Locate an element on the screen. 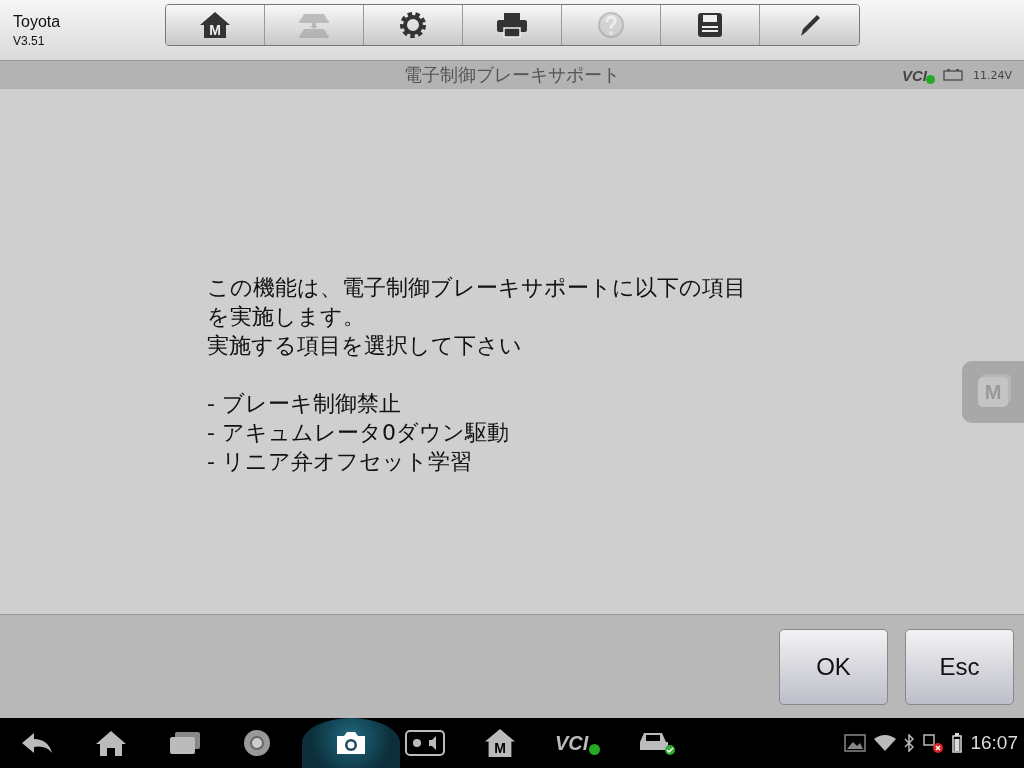 The width and height of the screenshot is (1024, 768). home-icon: M is located at coordinates (215, 25).